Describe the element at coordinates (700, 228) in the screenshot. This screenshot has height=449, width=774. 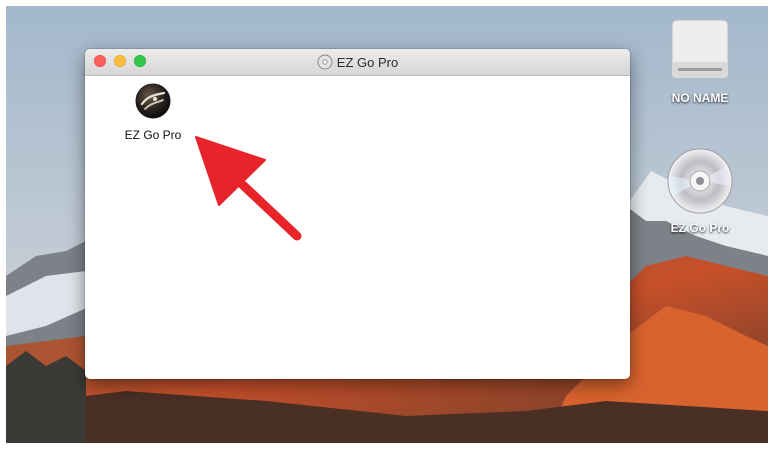
I see `desktop-item-label: EZ Go Pro` at that location.